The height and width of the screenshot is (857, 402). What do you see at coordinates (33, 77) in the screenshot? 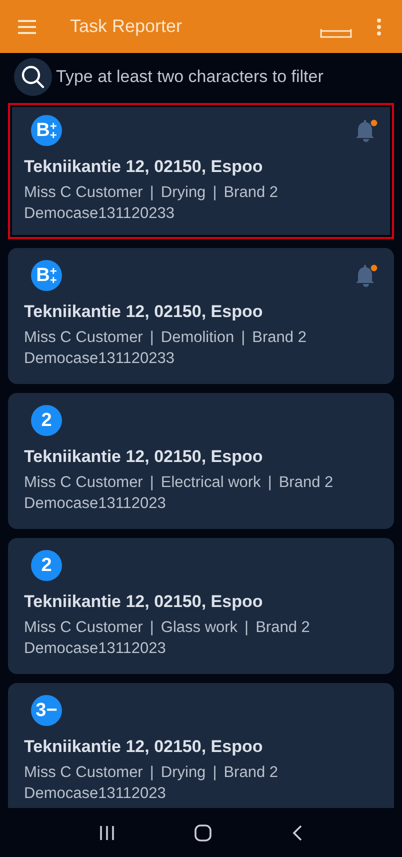
I see `search-icon` at bounding box center [33, 77].